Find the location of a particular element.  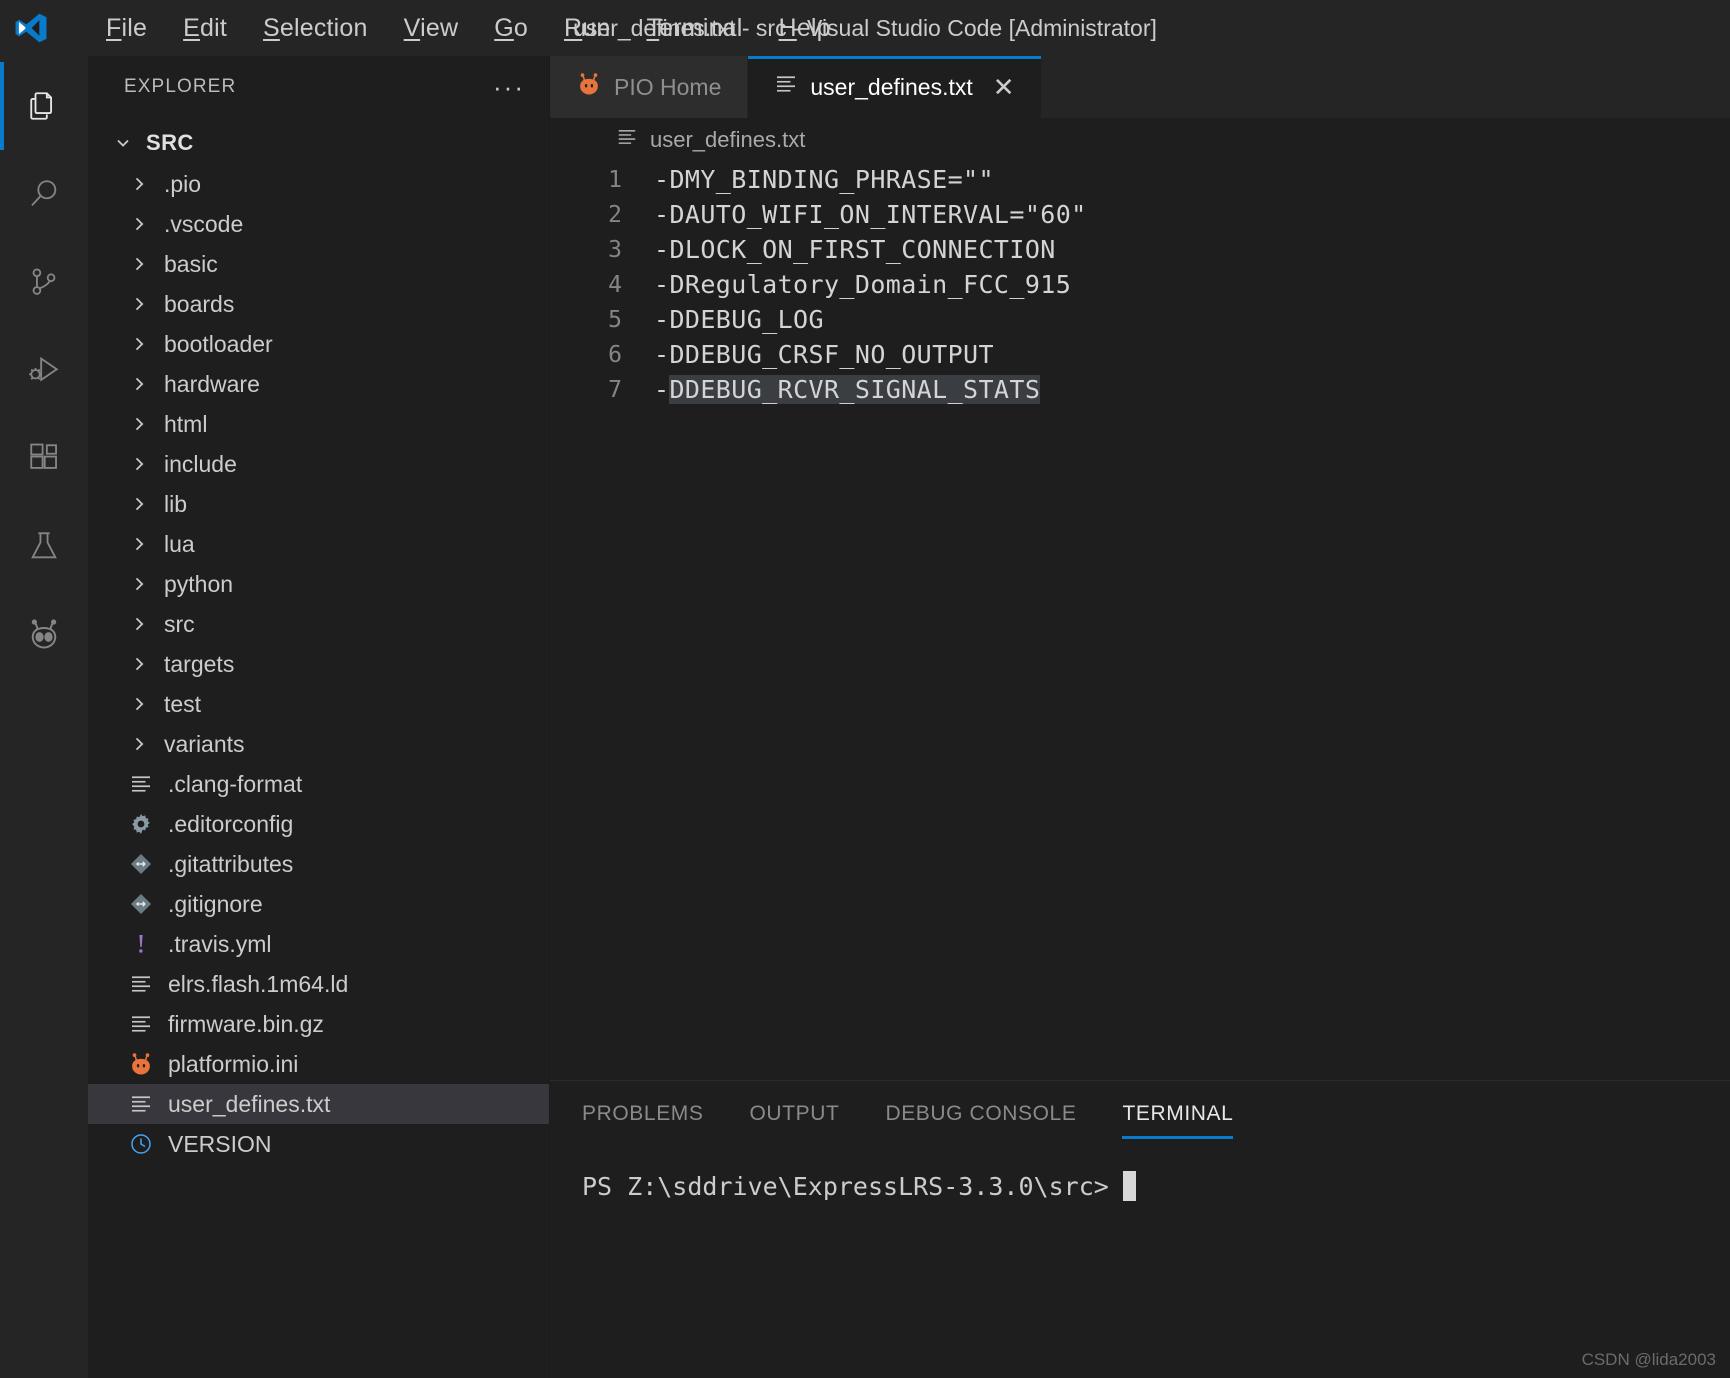

breadcrumb: user_defines.txt is located at coordinates (1140, 140).